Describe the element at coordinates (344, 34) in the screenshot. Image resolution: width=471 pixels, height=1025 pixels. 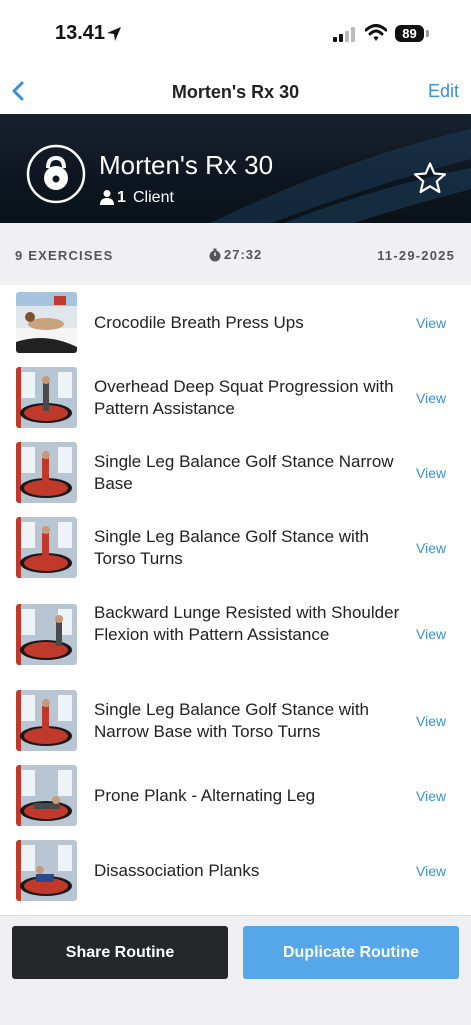
I see `cellular-signal-icon` at that location.